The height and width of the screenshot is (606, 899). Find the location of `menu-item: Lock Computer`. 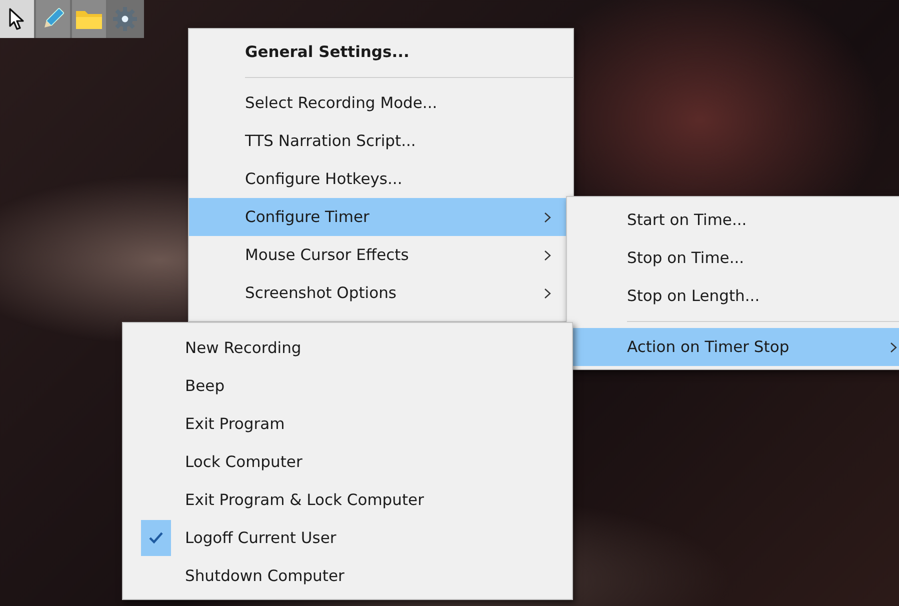

menu-item: Lock Computer is located at coordinates (347, 462).